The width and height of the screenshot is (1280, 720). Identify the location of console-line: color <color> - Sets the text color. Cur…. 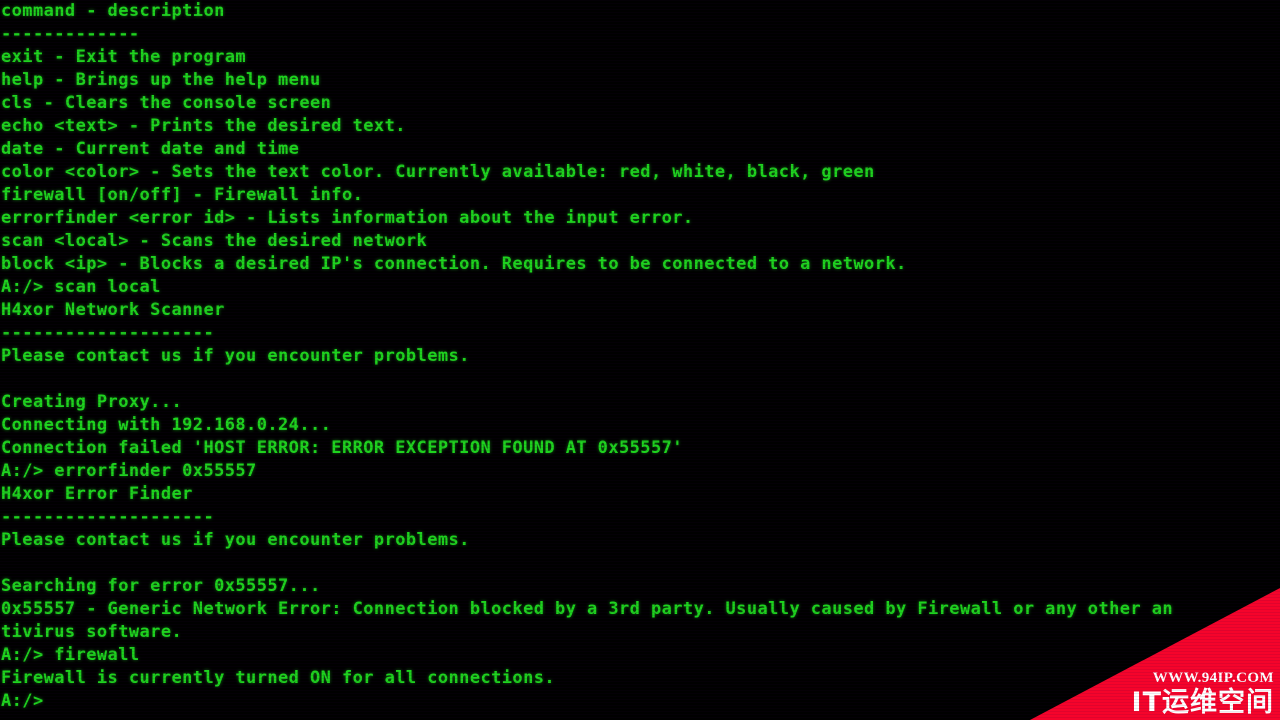
(438, 172).